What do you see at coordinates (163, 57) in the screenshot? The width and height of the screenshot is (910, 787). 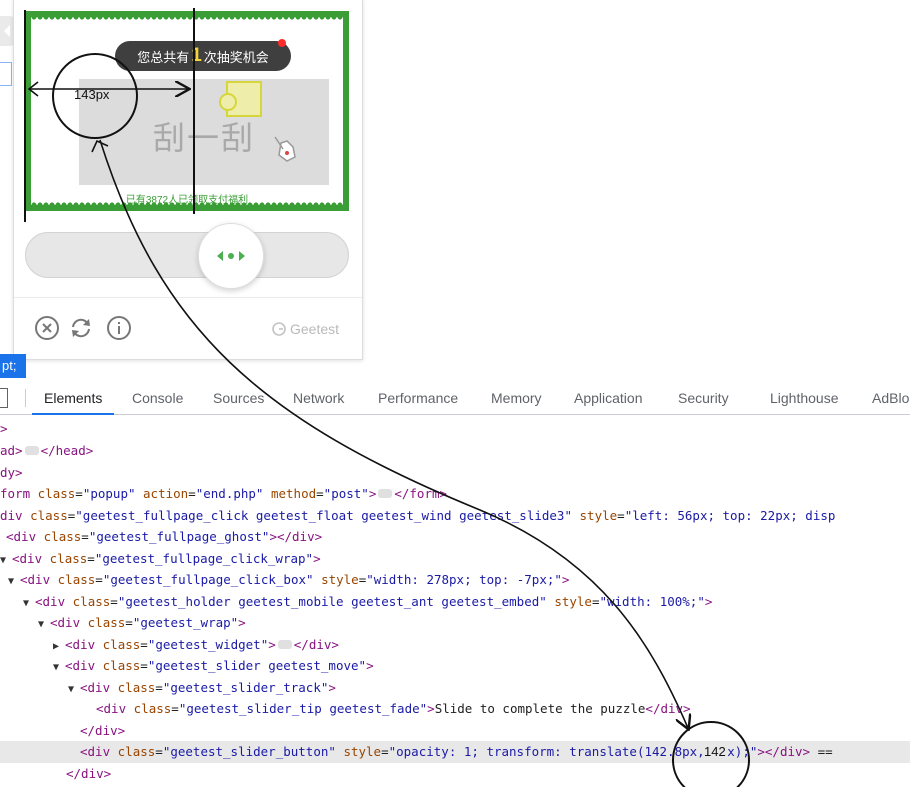 I see `lottery-prefix: 您总共有` at bounding box center [163, 57].